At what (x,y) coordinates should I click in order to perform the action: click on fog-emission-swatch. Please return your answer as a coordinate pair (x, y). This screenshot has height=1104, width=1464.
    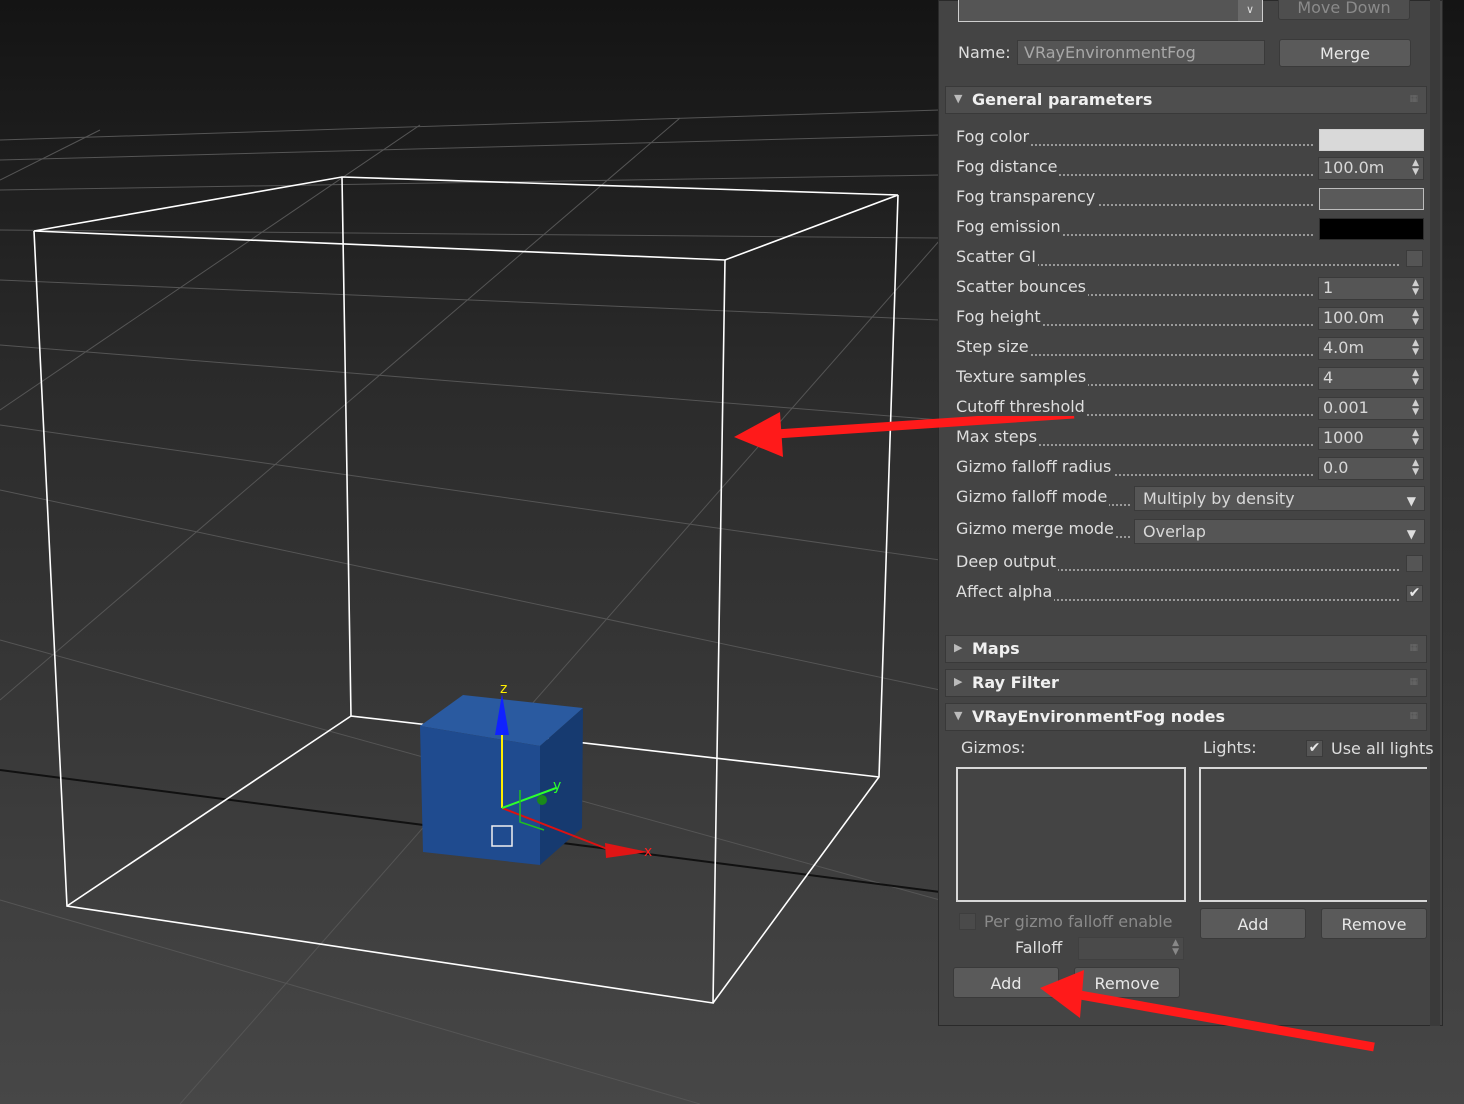
    Looking at the image, I should click on (1371, 229).